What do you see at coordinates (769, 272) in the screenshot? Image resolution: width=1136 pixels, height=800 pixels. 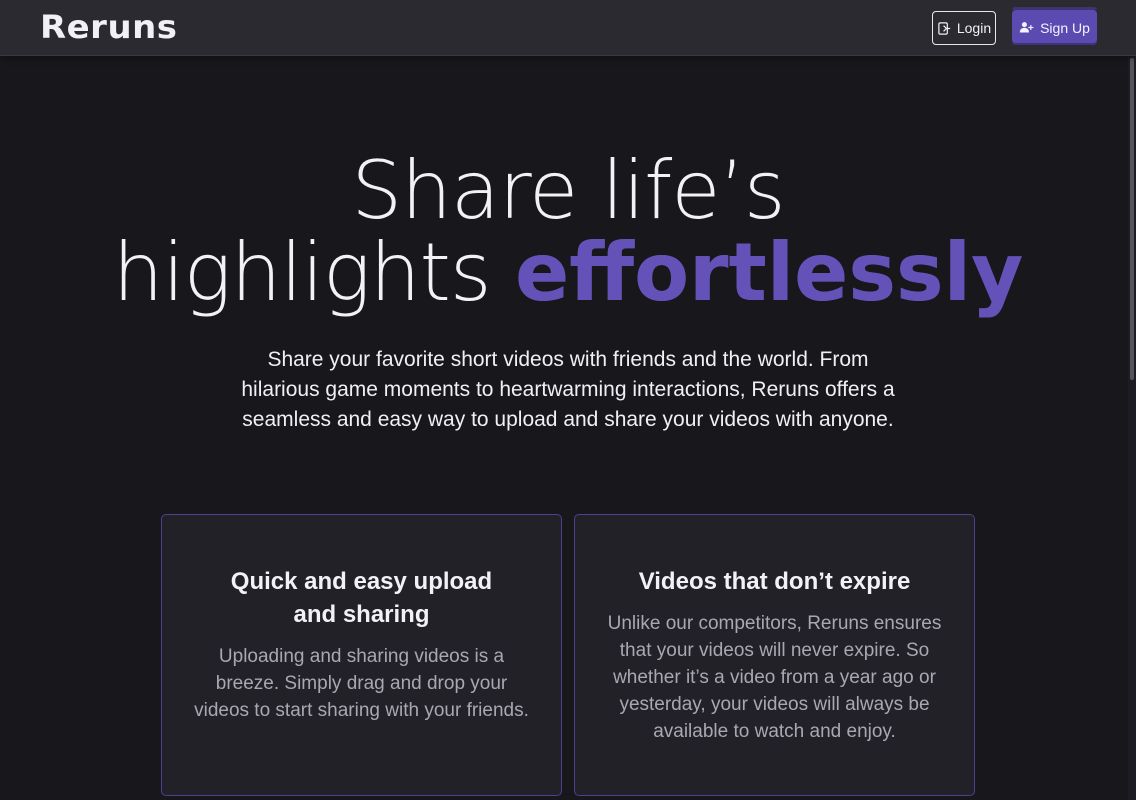 I see `hero-title-accent: effortlessly` at bounding box center [769, 272].